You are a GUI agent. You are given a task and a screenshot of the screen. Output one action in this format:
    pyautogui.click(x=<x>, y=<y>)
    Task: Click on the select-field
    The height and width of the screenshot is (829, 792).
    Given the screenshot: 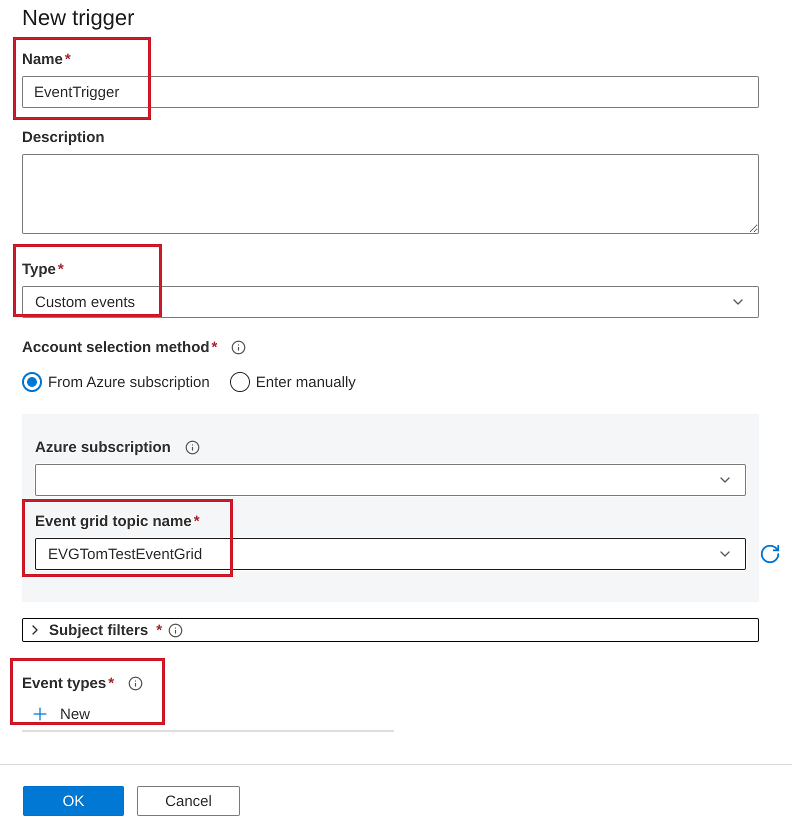 What is the action you would take?
    pyautogui.click(x=390, y=480)
    